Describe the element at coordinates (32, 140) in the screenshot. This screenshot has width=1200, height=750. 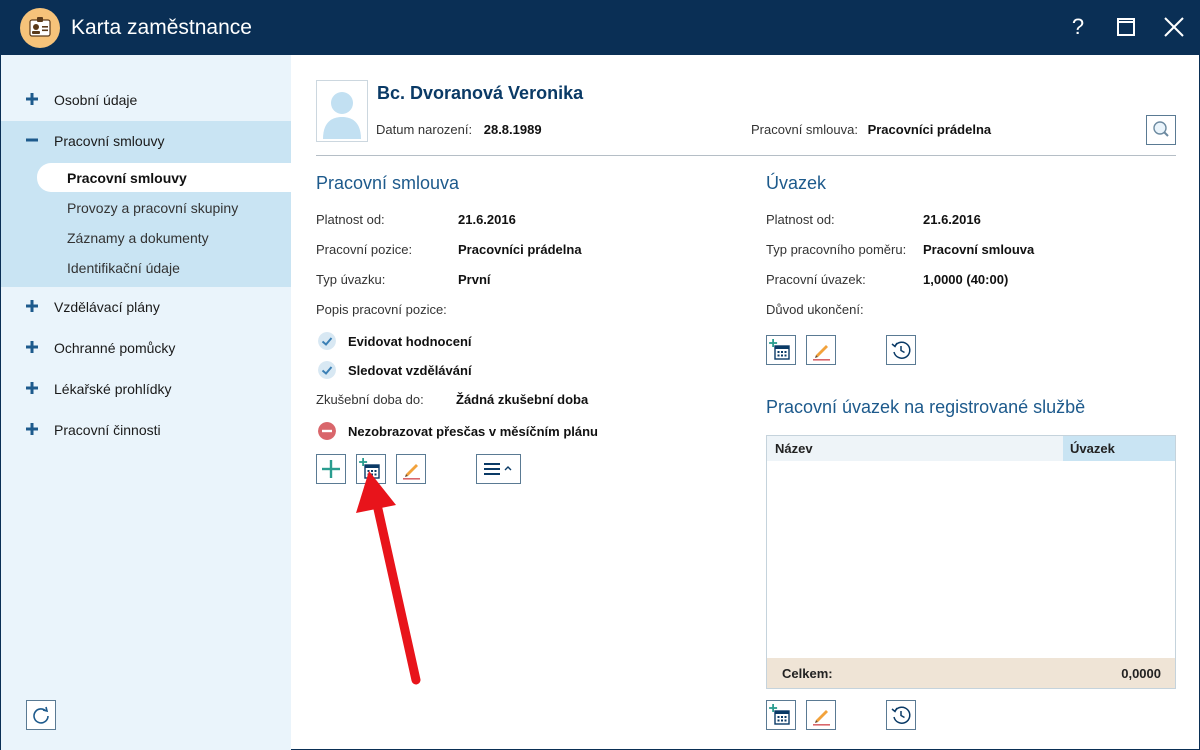
I see `minus-icon` at that location.